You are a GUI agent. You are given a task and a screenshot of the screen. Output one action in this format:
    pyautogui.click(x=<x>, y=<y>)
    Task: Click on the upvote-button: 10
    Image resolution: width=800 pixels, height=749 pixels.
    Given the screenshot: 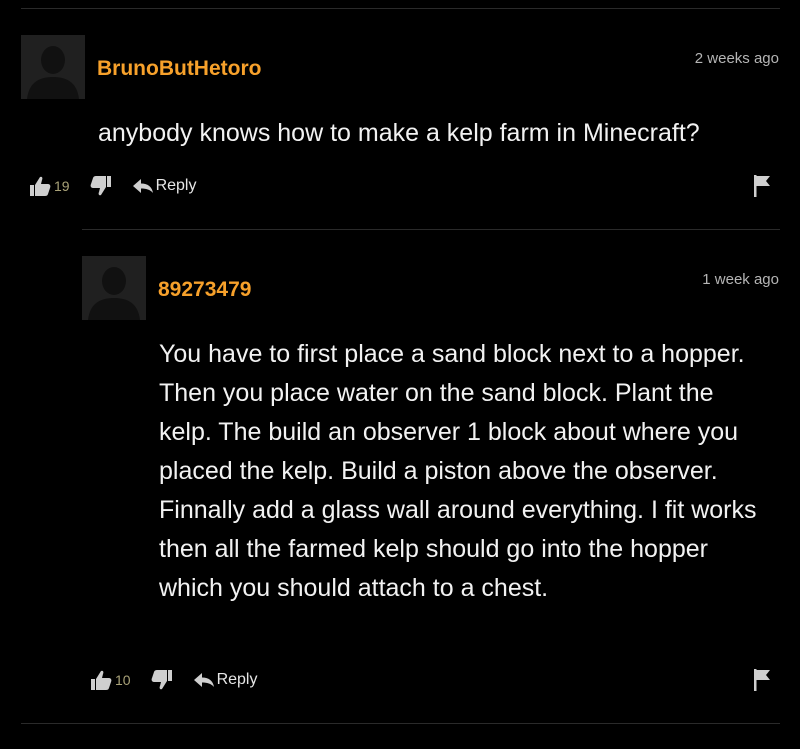 What is the action you would take?
    pyautogui.click(x=110, y=680)
    